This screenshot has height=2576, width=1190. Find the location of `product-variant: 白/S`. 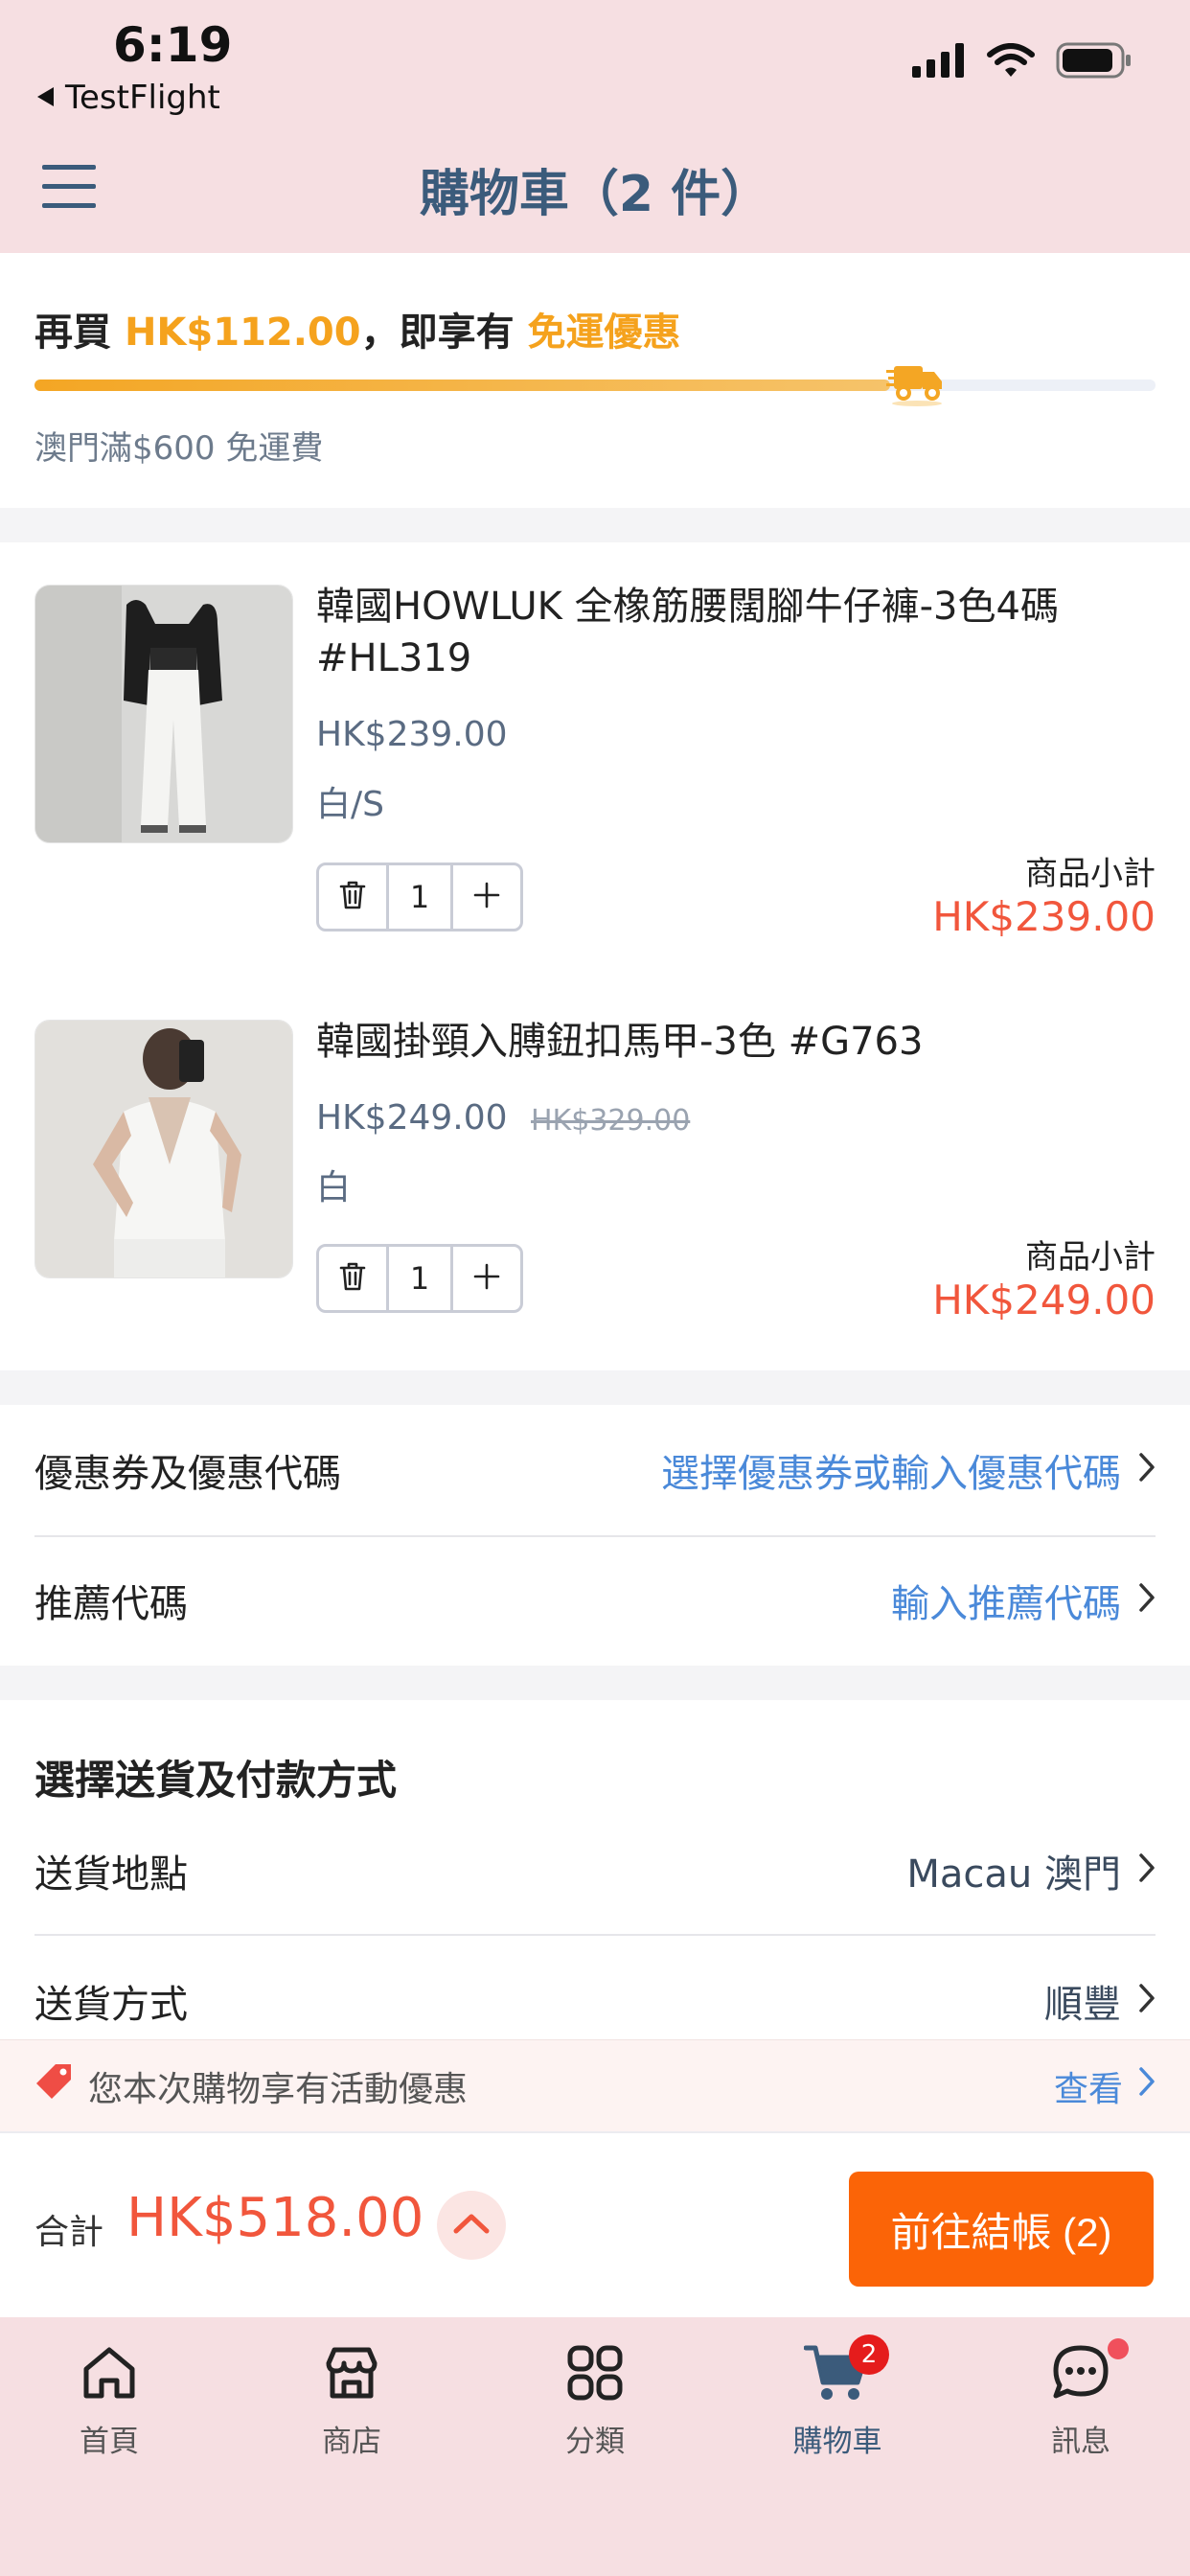

product-variant: 白/S is located at coordinates (350, 805).